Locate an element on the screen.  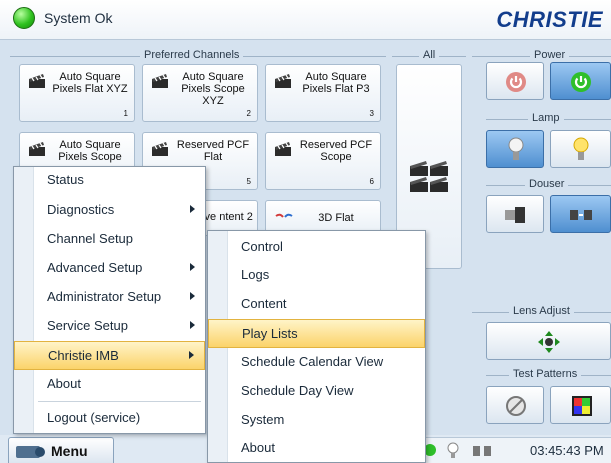
menu-item-label: Logout (service) is located at coordinates (94, 417).